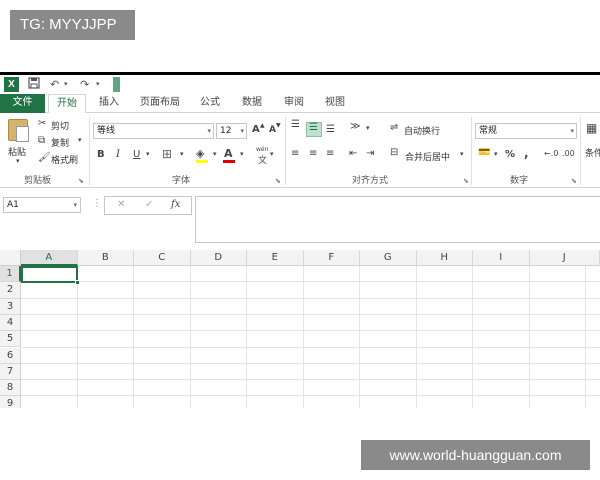  Describe the element at coordinates (496, 154) in the screenshot. I see `accounting-dropdown-icon: ▾` at that location.